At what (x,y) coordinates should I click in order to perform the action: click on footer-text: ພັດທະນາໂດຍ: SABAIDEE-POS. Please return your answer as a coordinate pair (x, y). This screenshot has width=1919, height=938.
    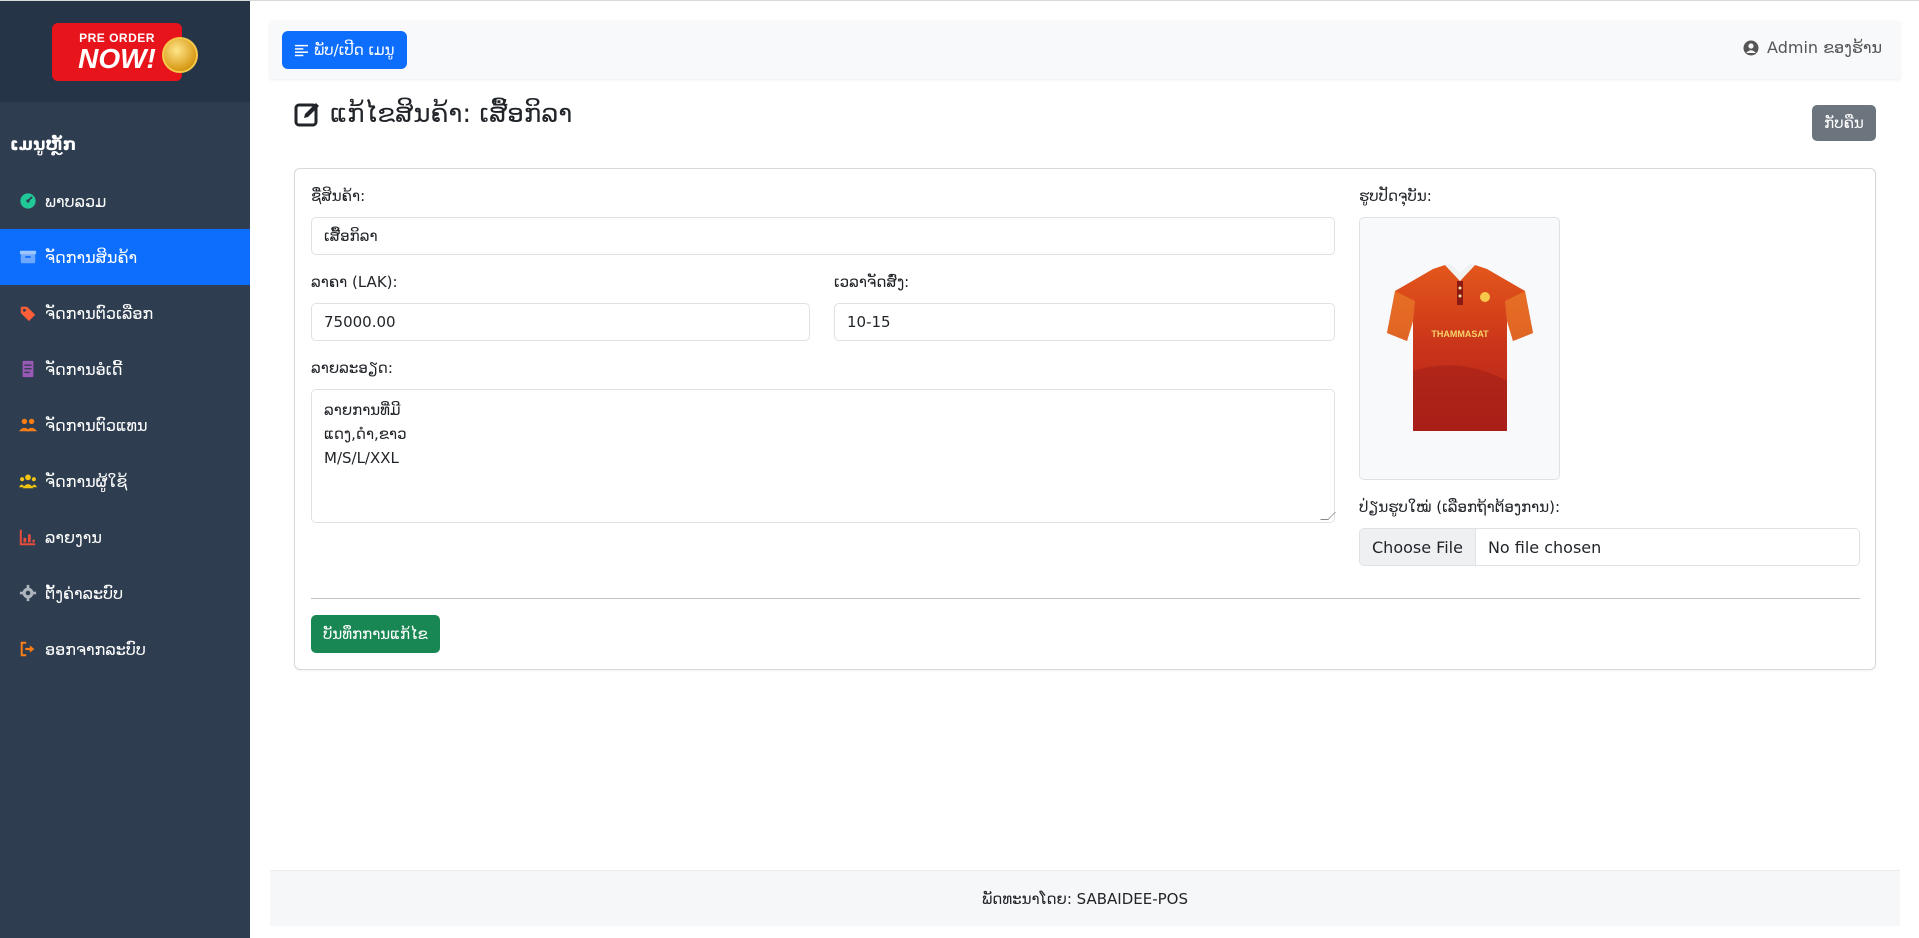
    Looking at the image, I should click on (1085, 898).